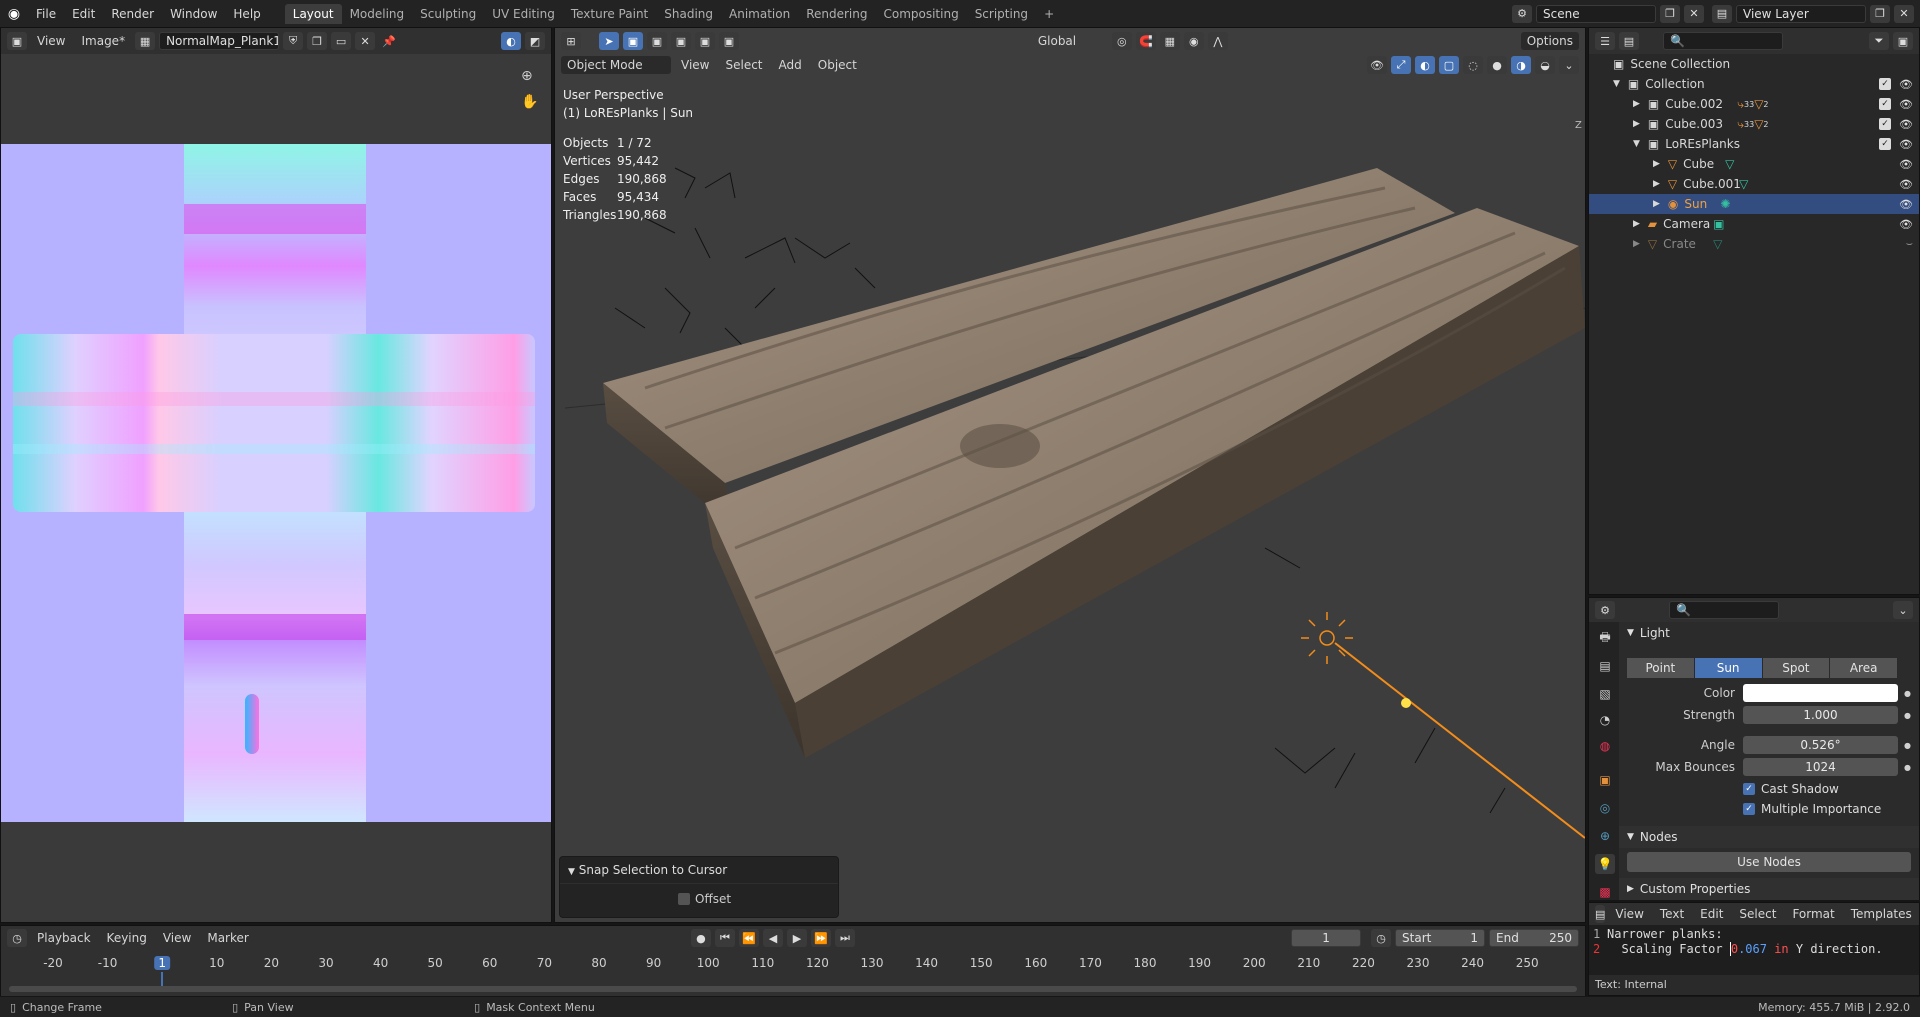 Image resolution: width=1920 pixels, height=1017 pixels. What do you see at coordinates (1722, 13) in the screenshot?
I see `view-layer-icon: ▤` at bounding box center [1722, 13].